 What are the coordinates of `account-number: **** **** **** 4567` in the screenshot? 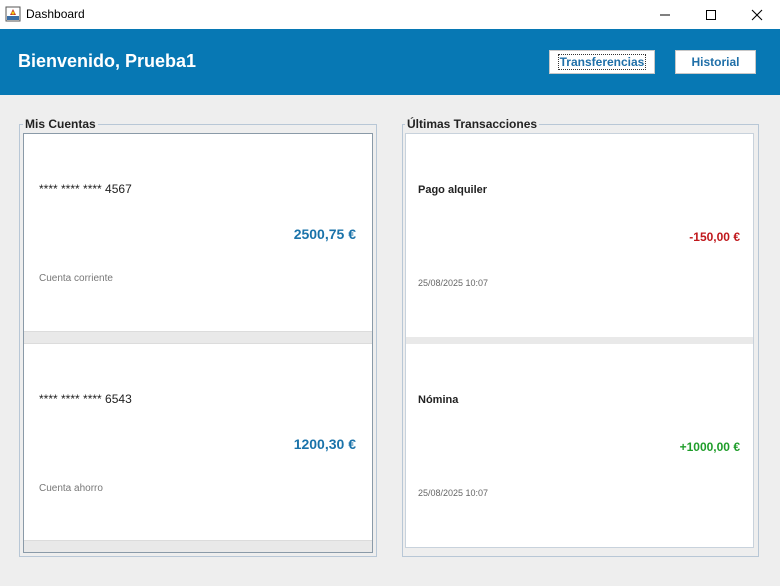 It's located at (85, 189).